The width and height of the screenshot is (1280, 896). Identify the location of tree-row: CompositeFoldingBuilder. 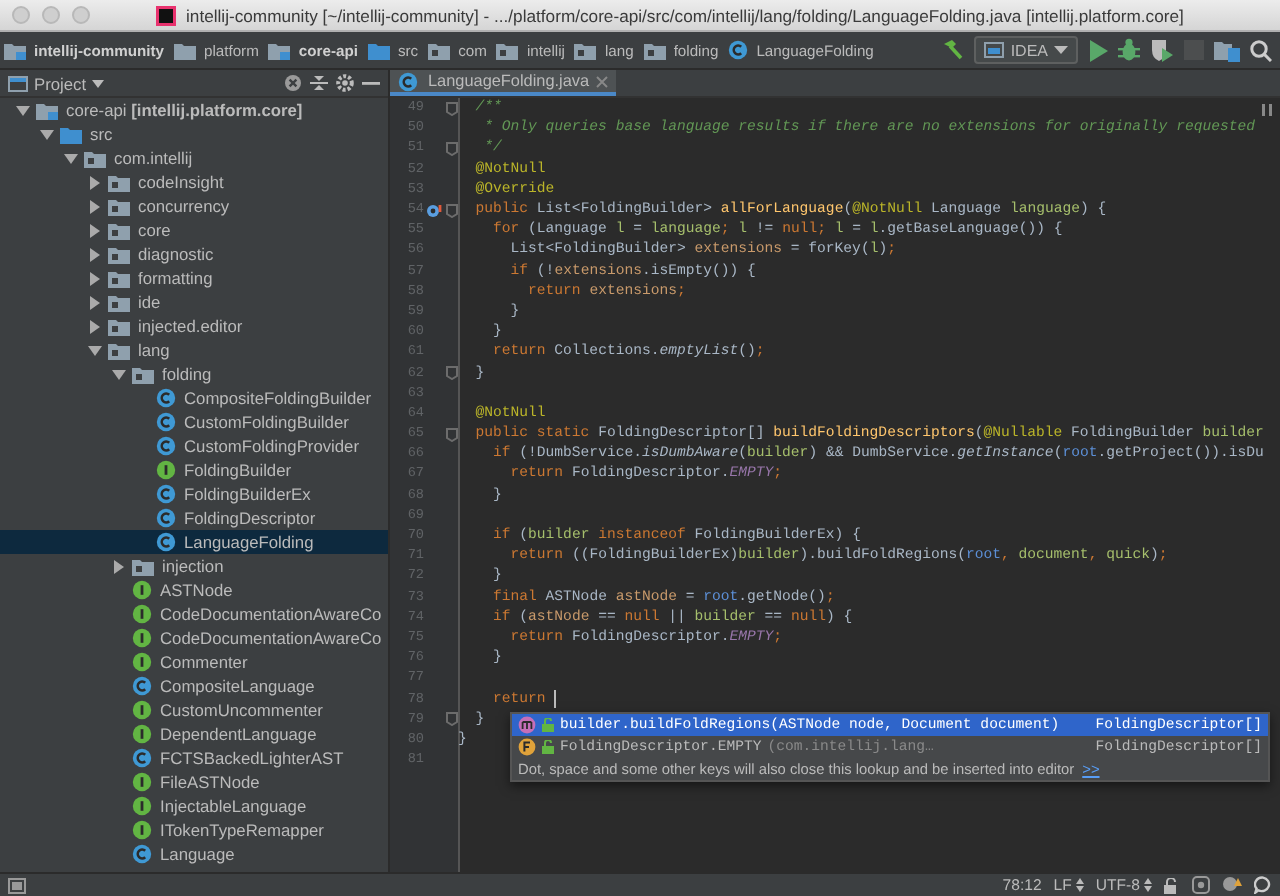
(194, 398).